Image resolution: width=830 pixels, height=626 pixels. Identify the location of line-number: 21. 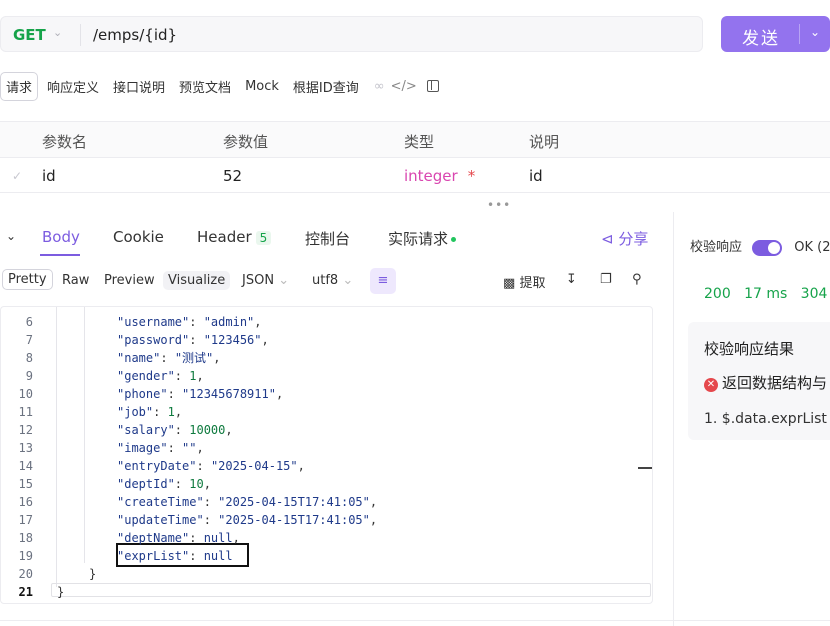
(25, 592).